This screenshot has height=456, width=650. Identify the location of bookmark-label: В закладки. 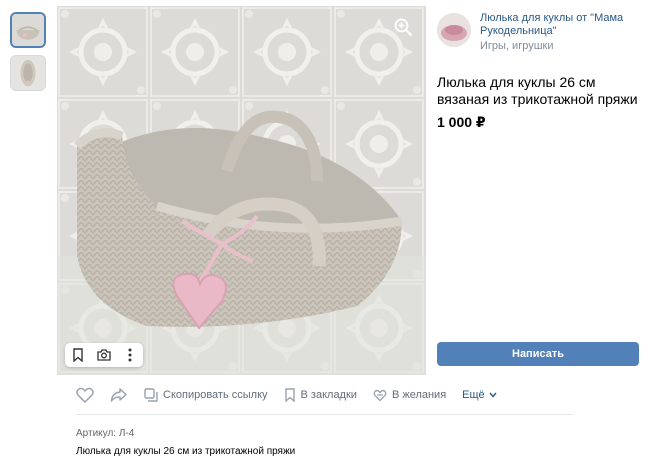
(328, 395).